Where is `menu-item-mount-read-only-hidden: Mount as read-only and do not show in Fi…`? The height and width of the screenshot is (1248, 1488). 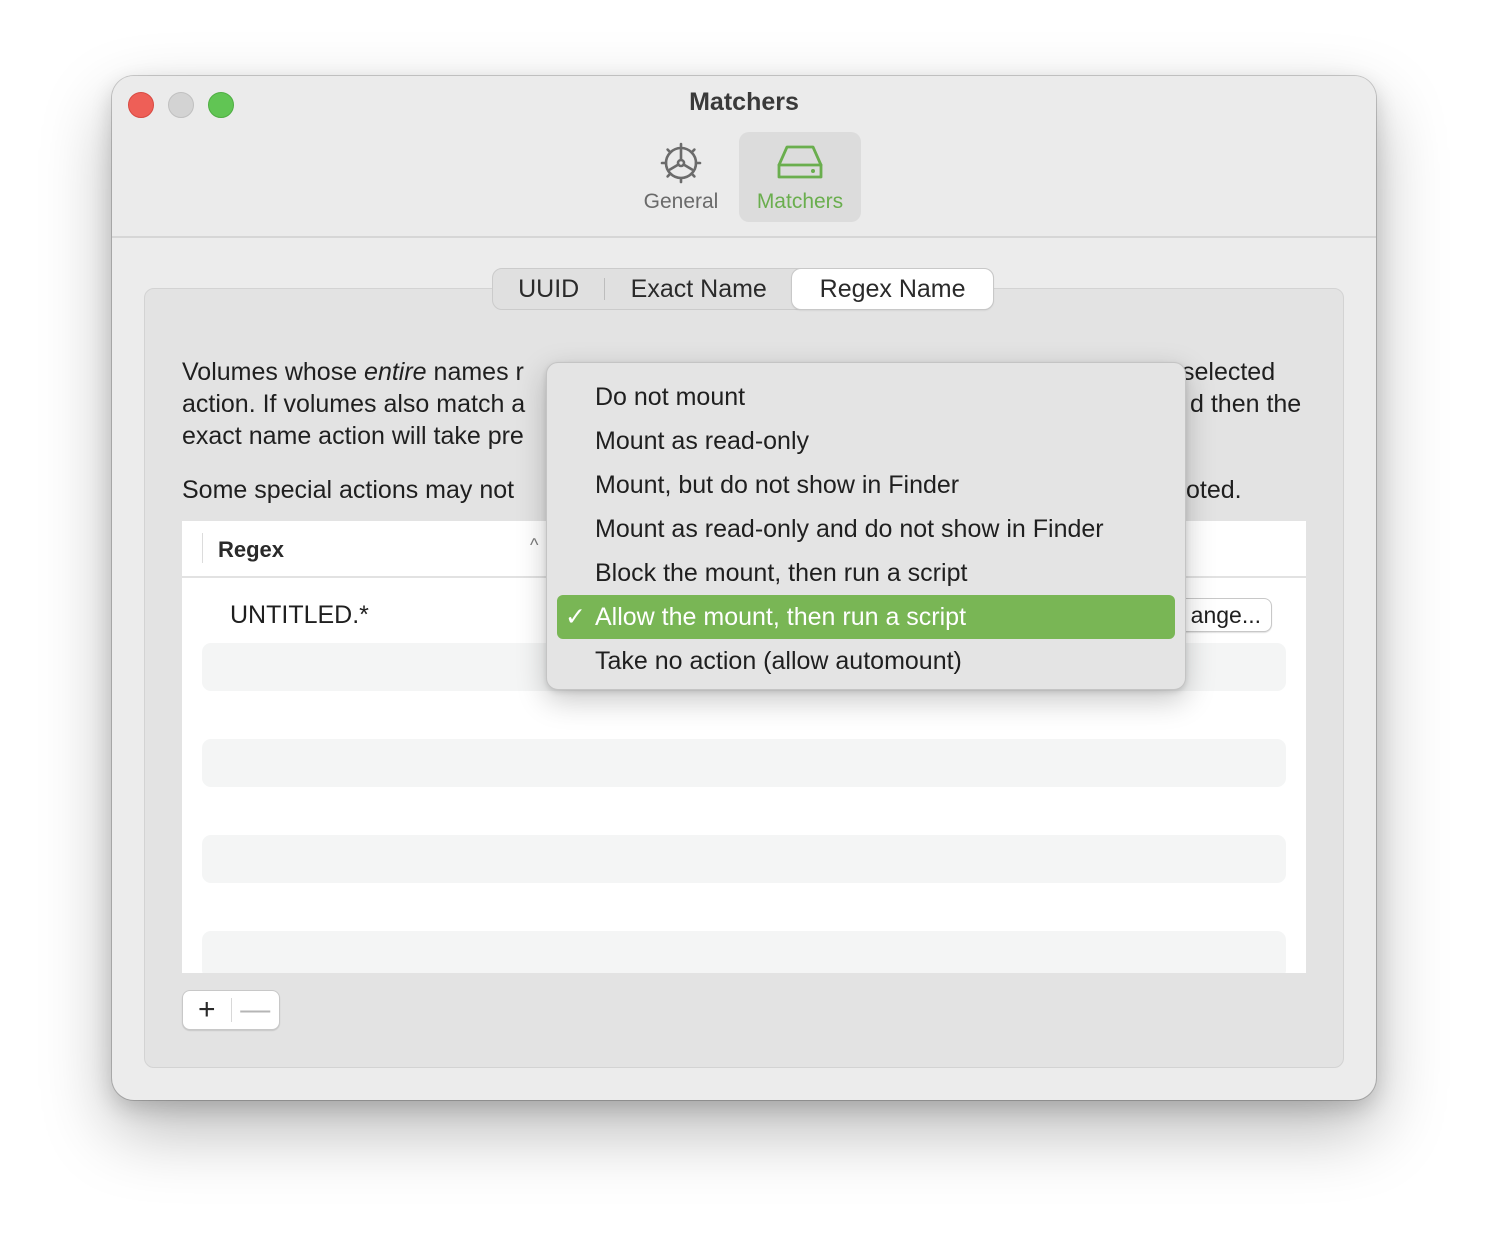
menu-item-mount-read-only-hidden: Mount as read-only and do not show in Fi… is located at coordinates (866, 529).